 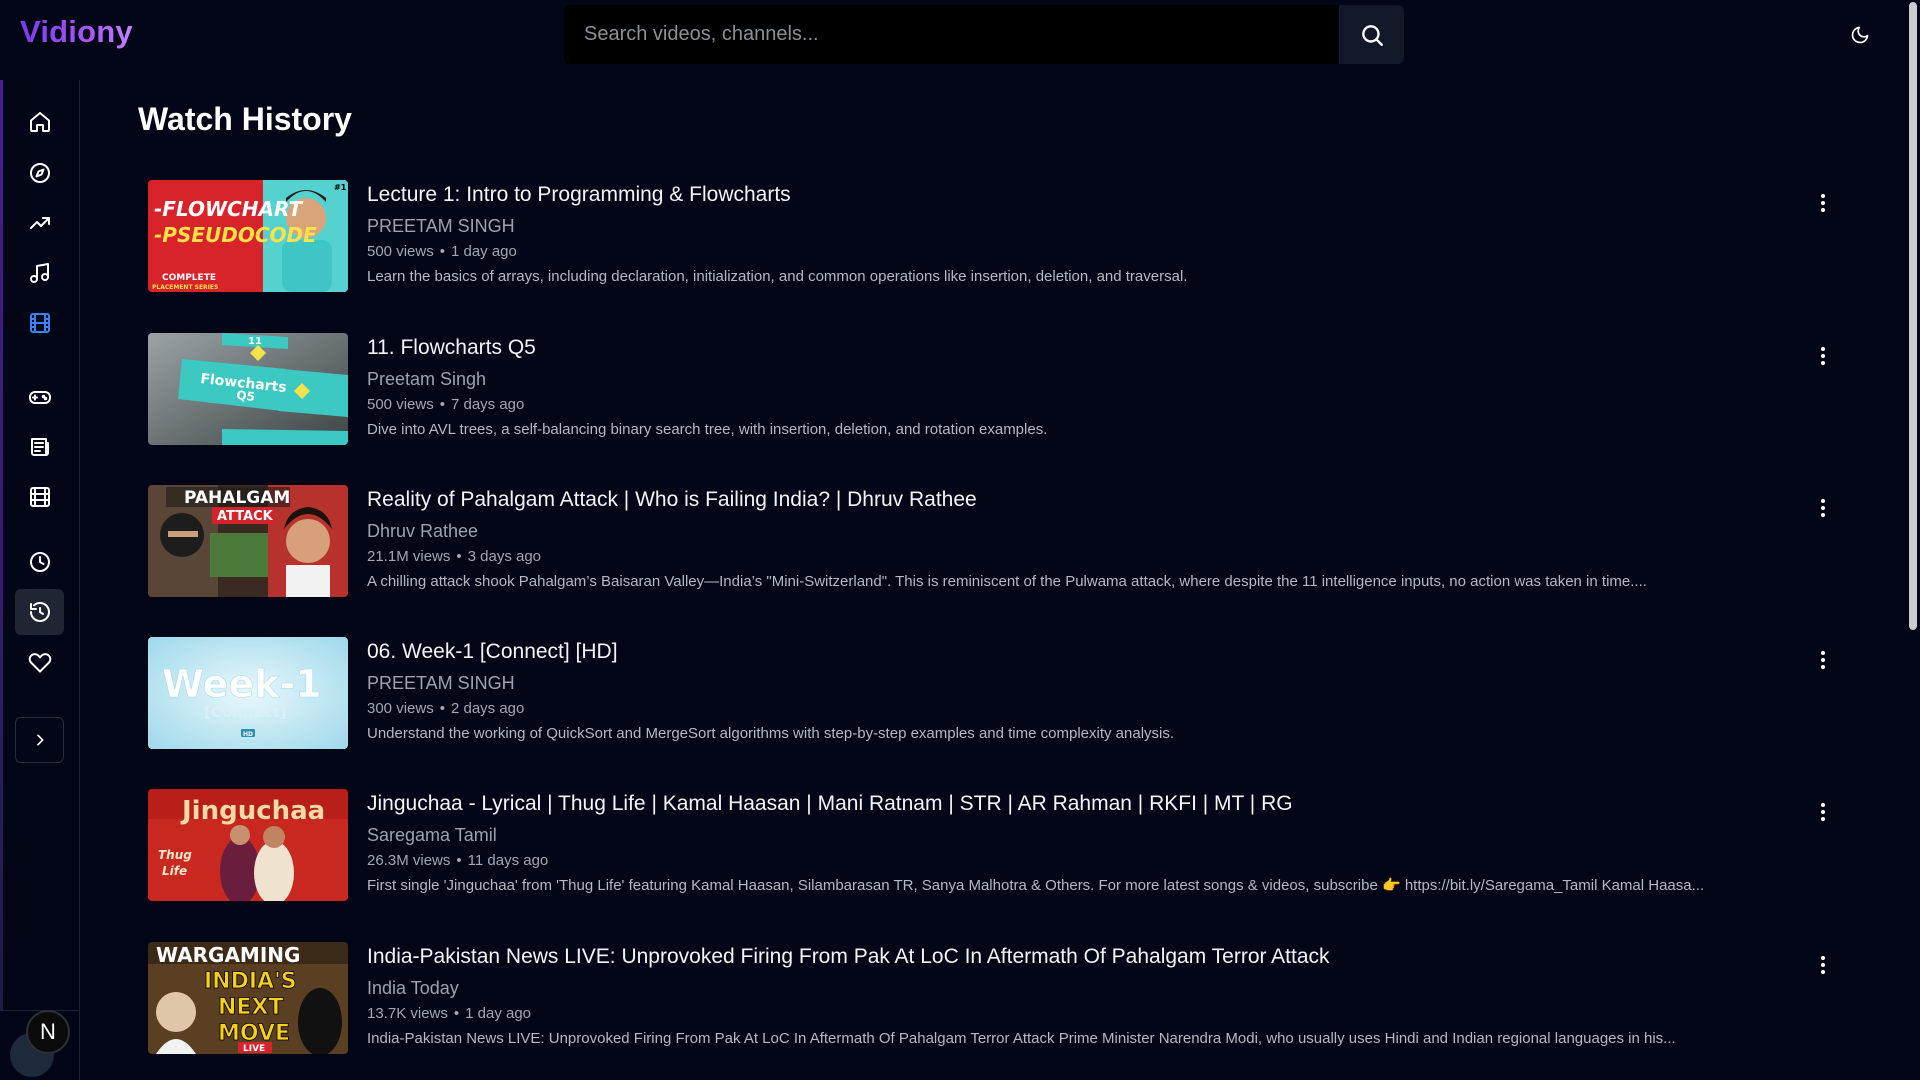 I want to click on video-meta: 13.7K views • 1 day ago, so click(x=1067, y=1014).